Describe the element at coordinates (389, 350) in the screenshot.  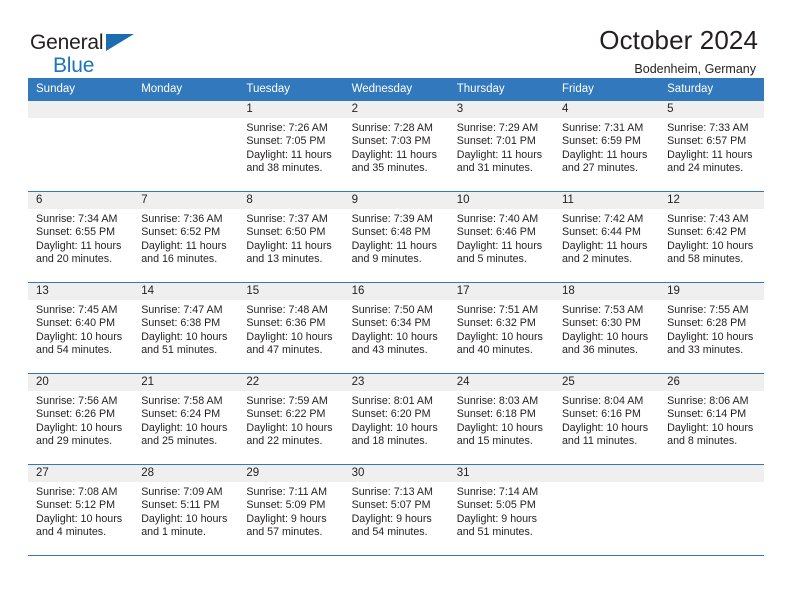
I see `daylight-text-line2: and 43 minutes.` at that location.